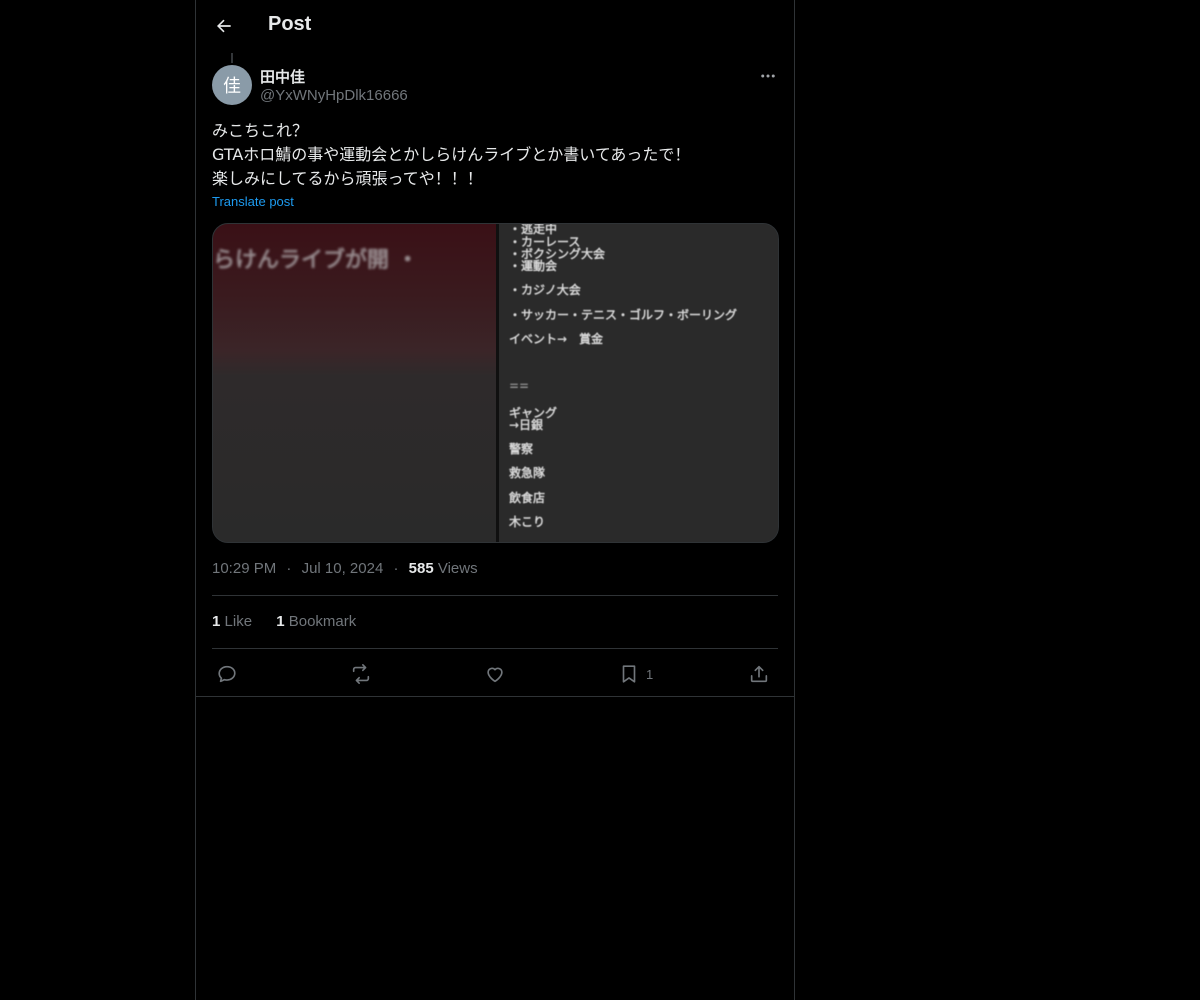  Describe the element at coordinates (244, 568) in the screenshot. I see `post-time: 10:29 PM` at that location.